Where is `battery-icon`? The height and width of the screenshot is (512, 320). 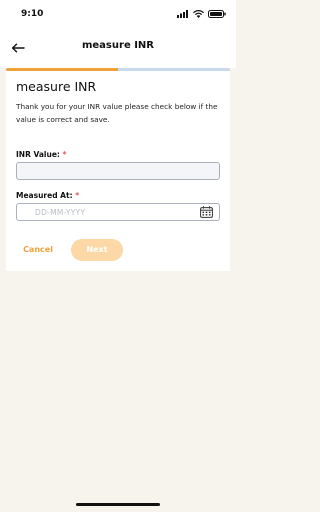
battery-icon is located at coordinates (217, 14).